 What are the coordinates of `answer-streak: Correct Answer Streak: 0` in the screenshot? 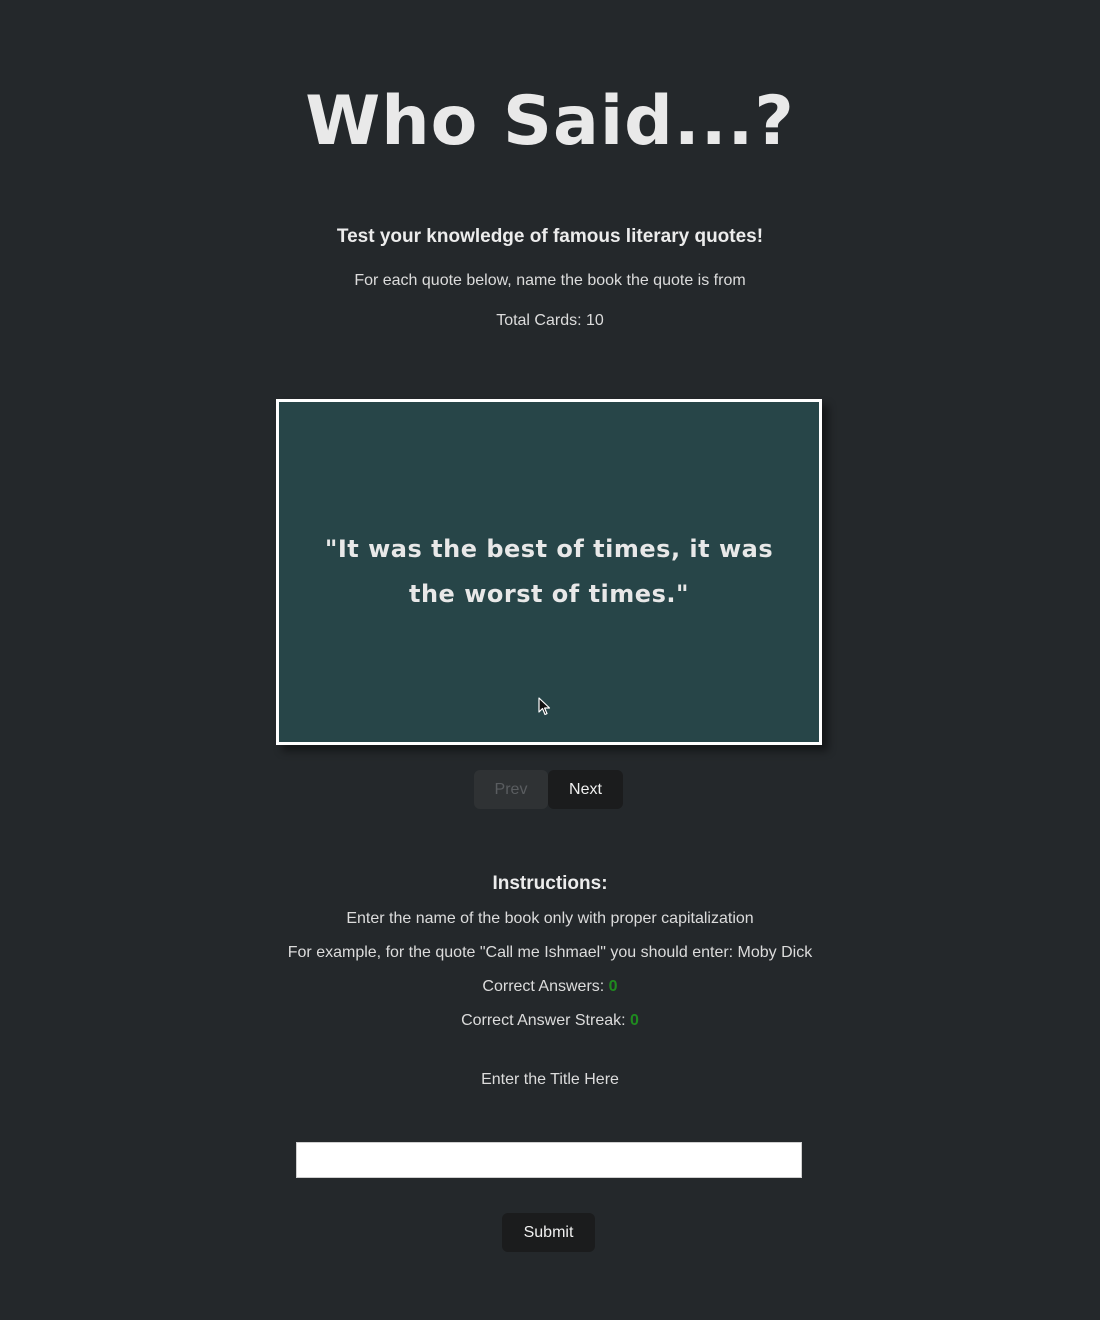 It's located at (550, 1021).